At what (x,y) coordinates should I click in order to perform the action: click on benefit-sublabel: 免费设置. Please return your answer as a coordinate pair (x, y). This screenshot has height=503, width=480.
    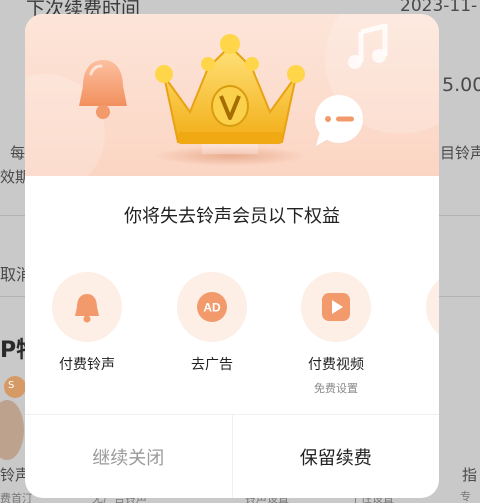
    Looking at the image, I should click on (336, 388).